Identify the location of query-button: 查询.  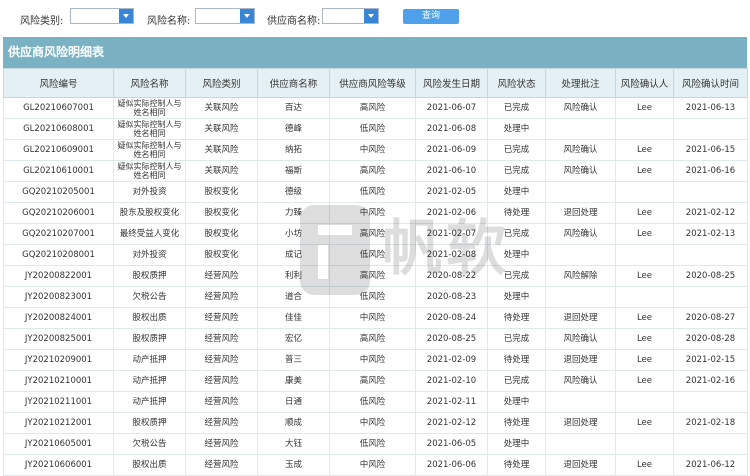
(431, 16).